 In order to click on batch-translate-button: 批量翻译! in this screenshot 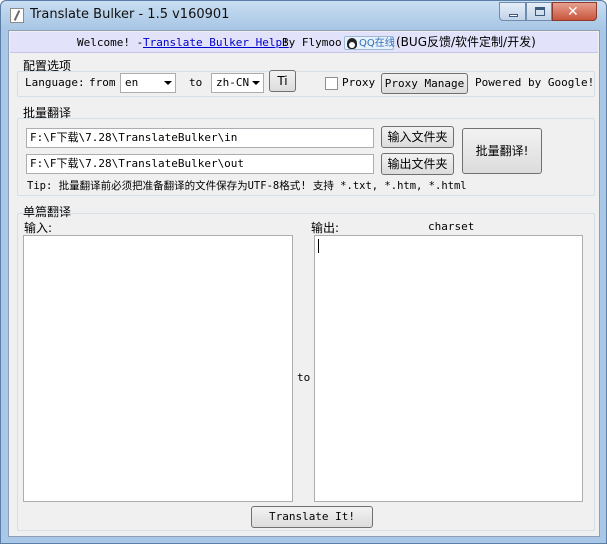, I will do `click(502, 151)`.